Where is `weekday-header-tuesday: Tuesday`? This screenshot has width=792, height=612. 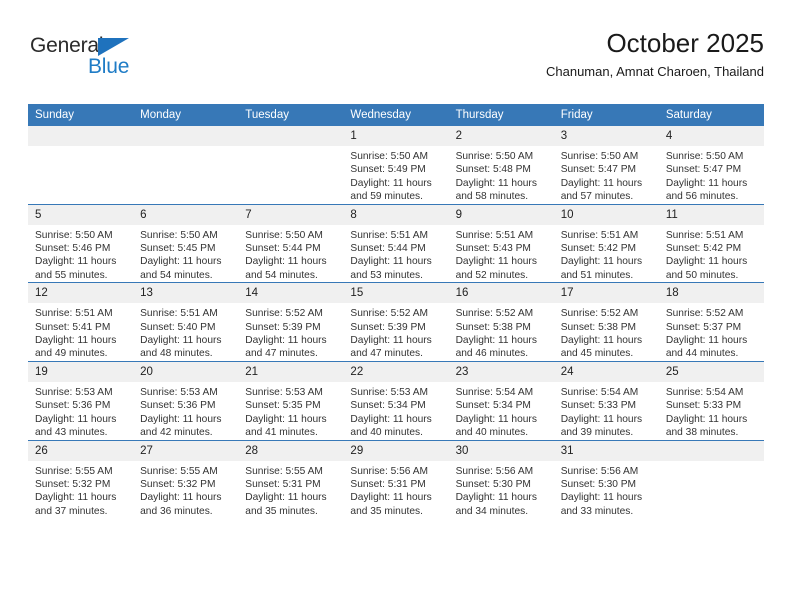 weekday-header-tuesday: Tuesday is located at coordinates (291, 115).